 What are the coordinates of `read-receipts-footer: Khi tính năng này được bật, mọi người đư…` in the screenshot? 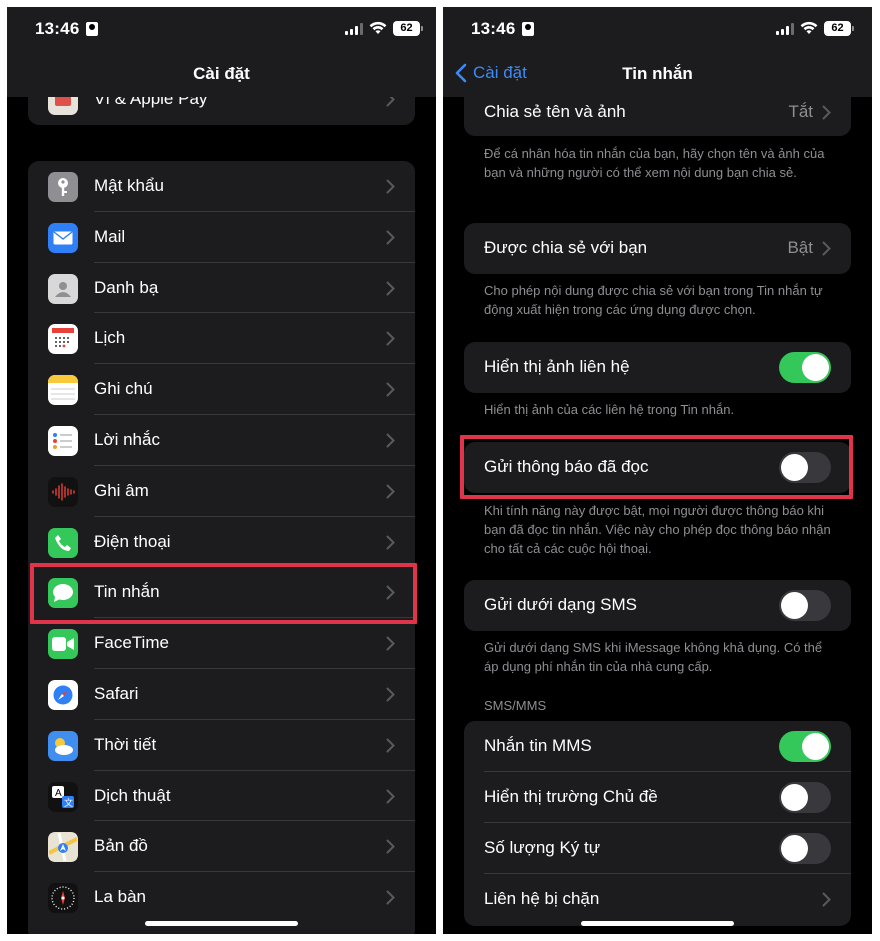 It's located at (657, 529).